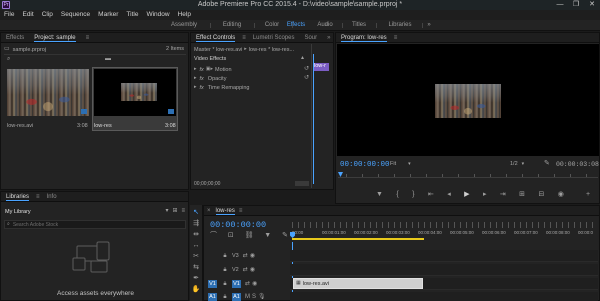 This screenshot has height=301, width=600. Describe the element at coordinates (9, 15) in the screenshot. I see `menu-file: File` at that location.